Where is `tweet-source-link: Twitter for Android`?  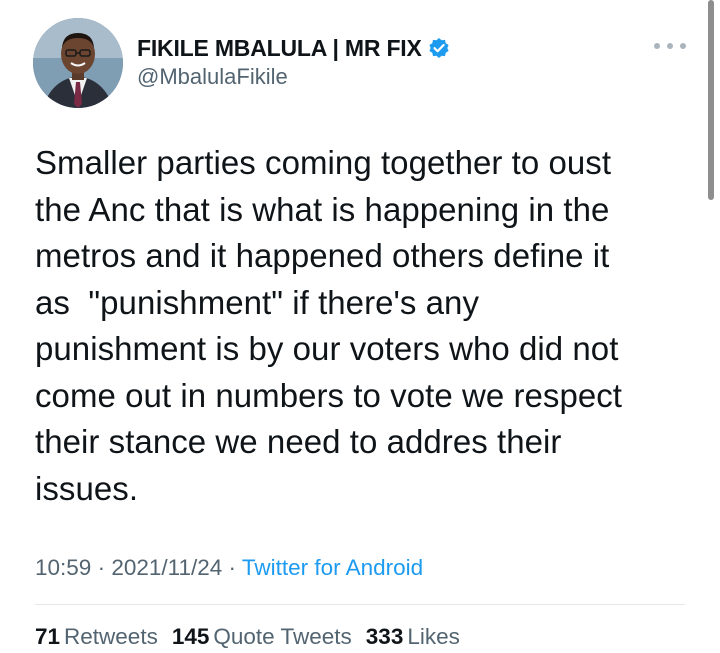
tweet-source-link: Twitter for Android is located at coordinates (332, 567).